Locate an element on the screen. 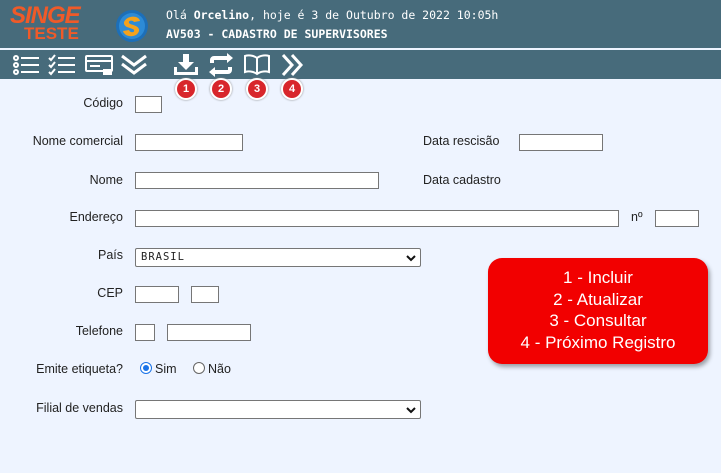  endereco-input is located at coordinates (377, 218).